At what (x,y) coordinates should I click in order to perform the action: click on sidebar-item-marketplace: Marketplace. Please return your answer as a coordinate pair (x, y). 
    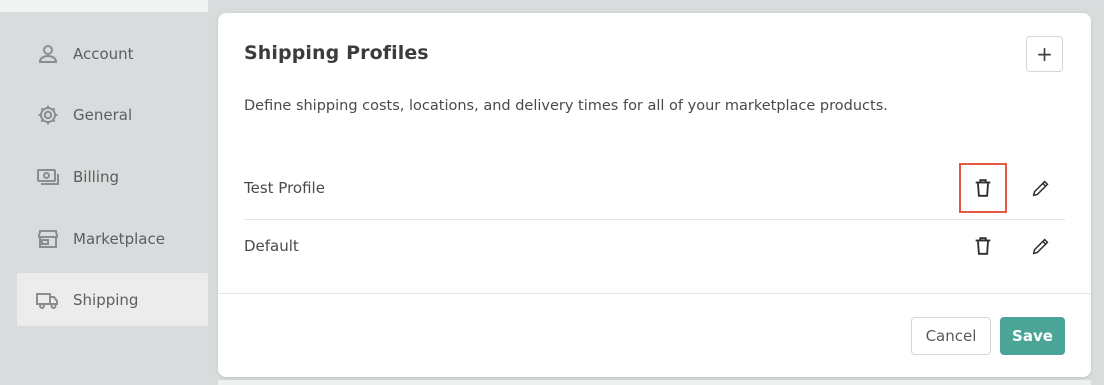
    Looking at the image, I should click on (112, 238).